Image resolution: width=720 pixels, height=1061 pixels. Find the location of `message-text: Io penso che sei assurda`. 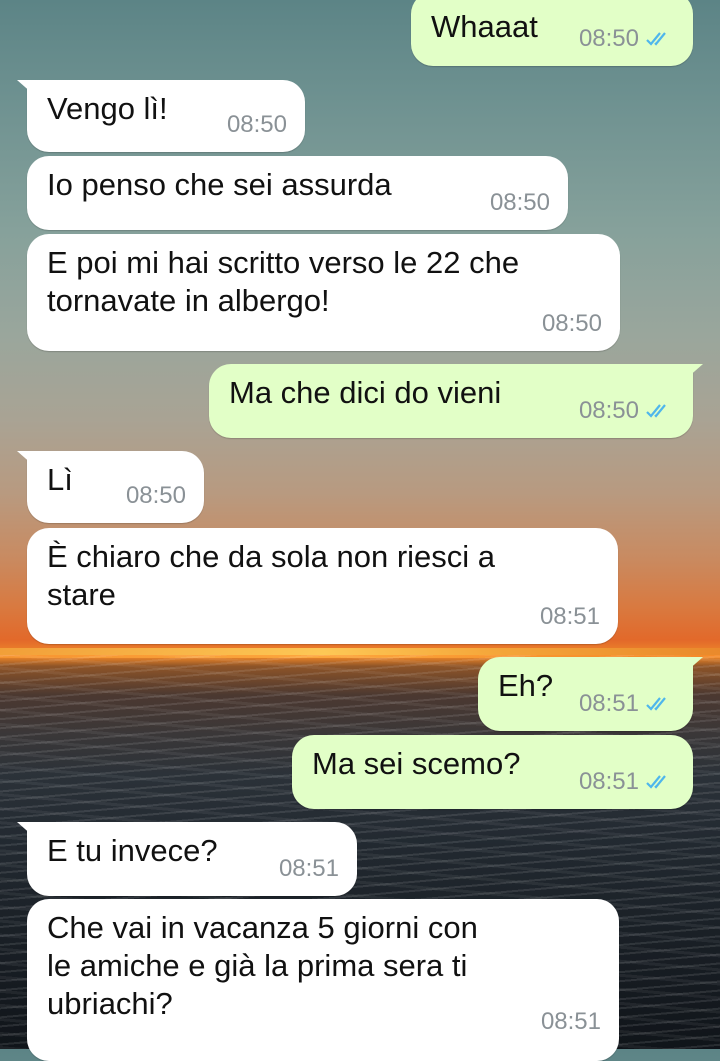

message-text: Io penso che sei assurda is located at coordinates (219, 184).